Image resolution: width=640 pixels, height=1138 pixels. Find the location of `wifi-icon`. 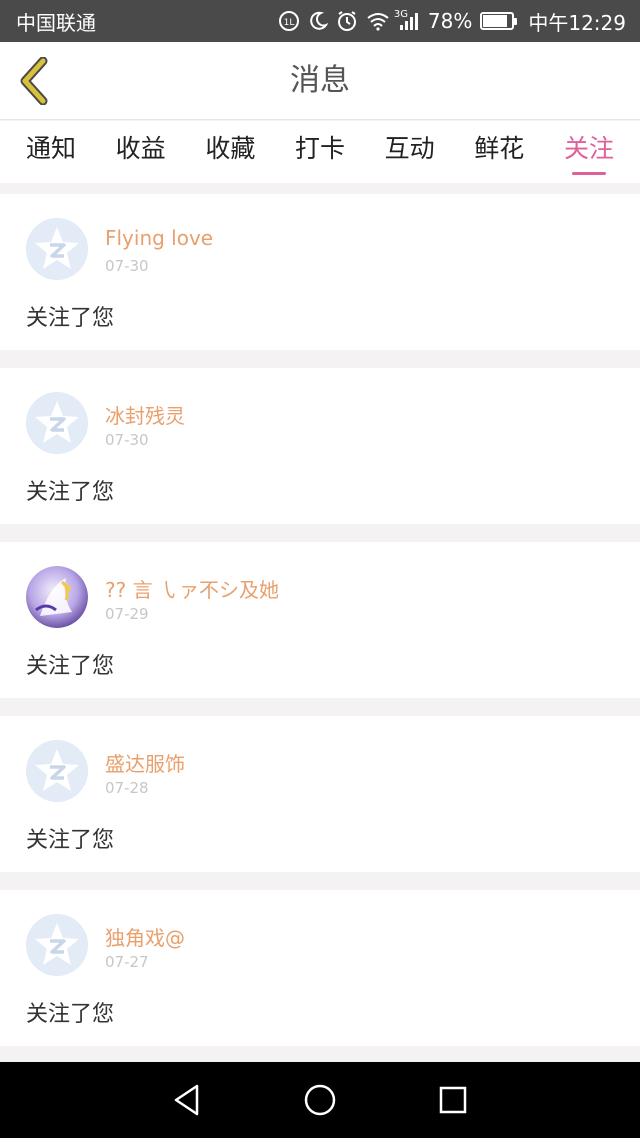

wifi-icon is located at coordinates (378, 21).